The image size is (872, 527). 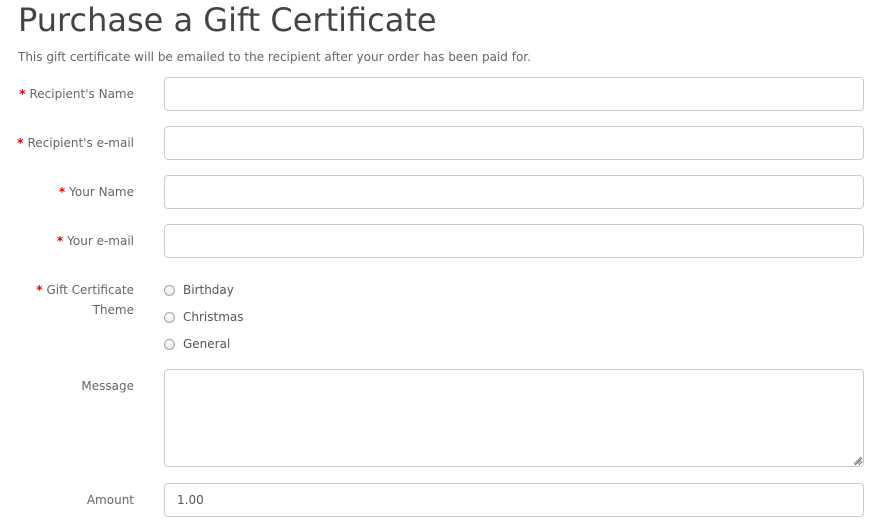 What do you see at coordinates (514, 418) in the screenshot?
I see `message-textarea` at bounding box center [514, 418].